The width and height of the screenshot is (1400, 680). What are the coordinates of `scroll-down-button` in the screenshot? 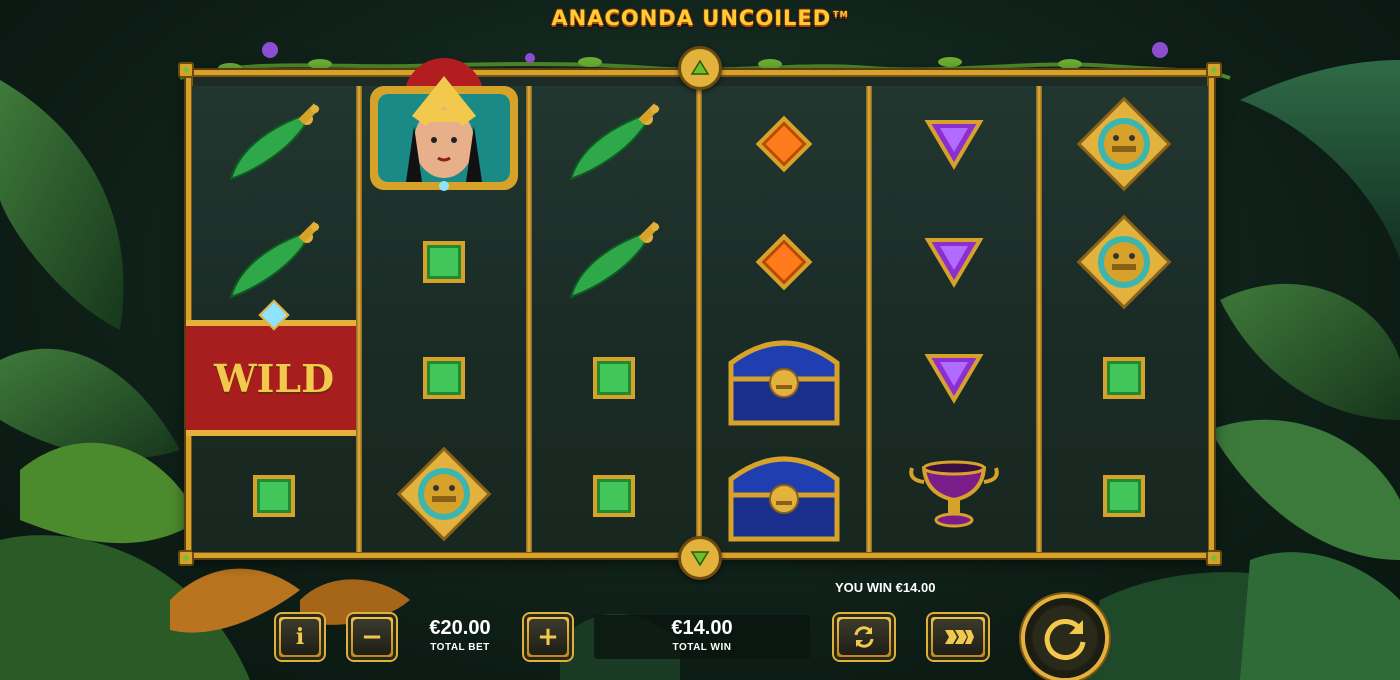 It's located at (700, 558).